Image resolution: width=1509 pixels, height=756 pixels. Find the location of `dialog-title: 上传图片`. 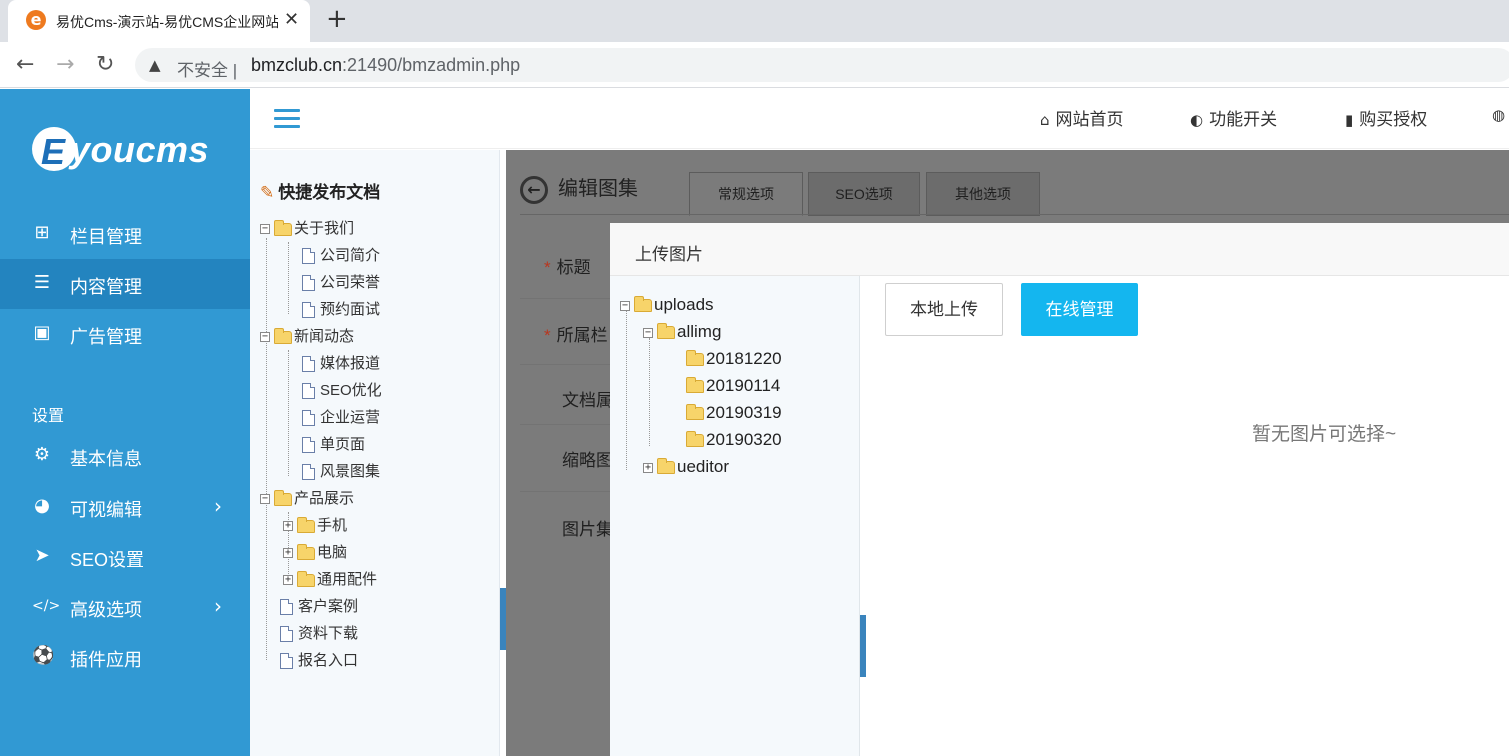

dialog-title: 上传图片 is located at coordinates (669, 254).